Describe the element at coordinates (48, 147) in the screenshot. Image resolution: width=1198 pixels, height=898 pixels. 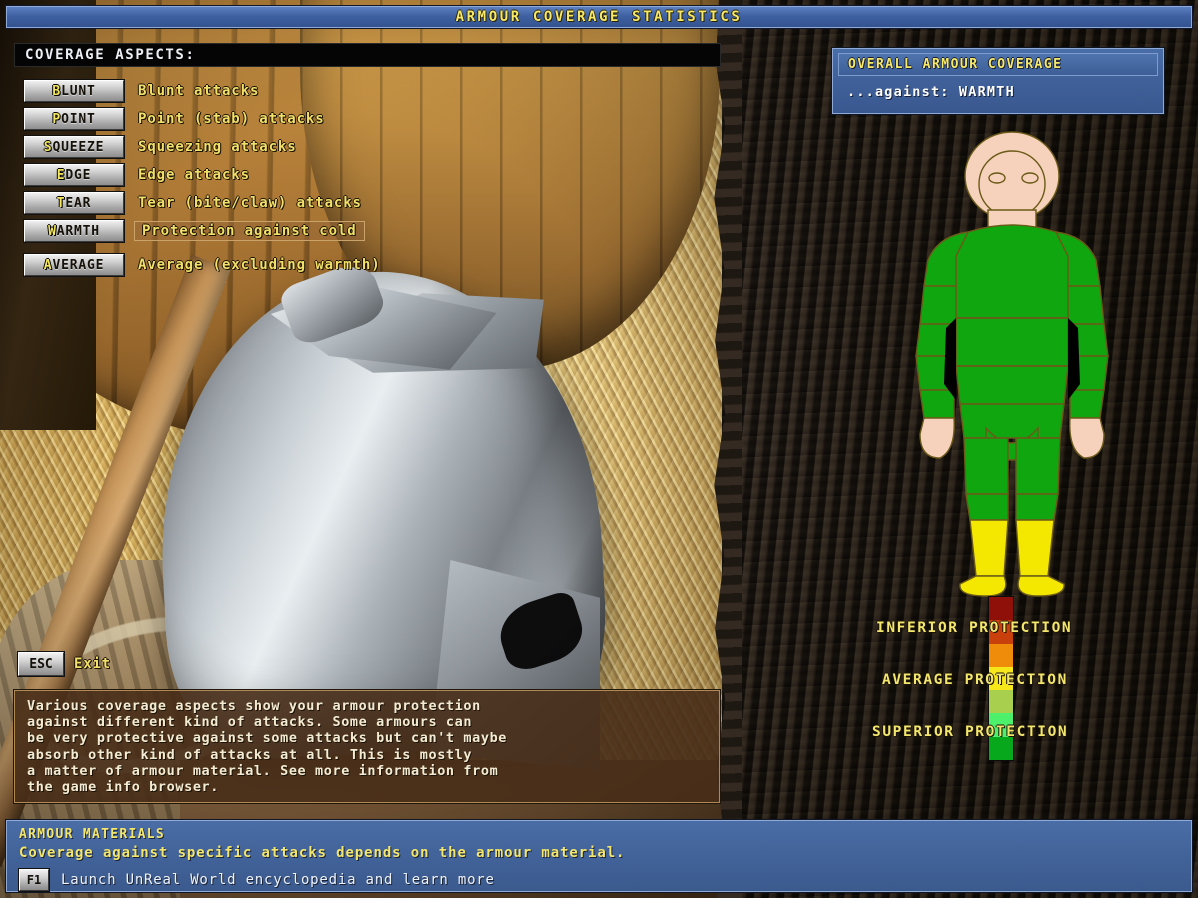
I see `hotkey-letter: S` at that location.